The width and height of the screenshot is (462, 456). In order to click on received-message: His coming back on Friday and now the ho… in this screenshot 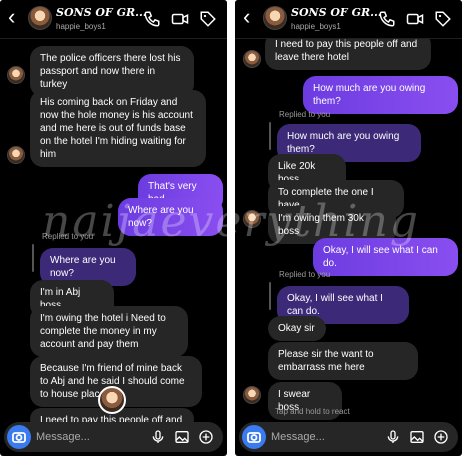, I will do `click(118, 128)`.